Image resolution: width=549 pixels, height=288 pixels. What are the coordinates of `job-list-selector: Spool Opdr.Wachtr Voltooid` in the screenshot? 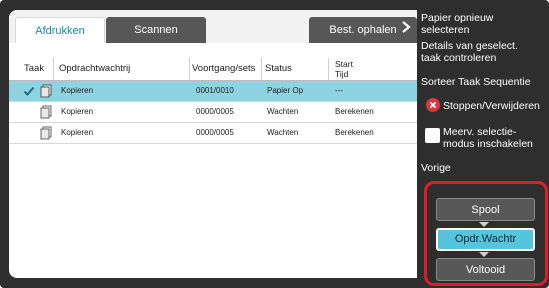 It's located at (486, 233).